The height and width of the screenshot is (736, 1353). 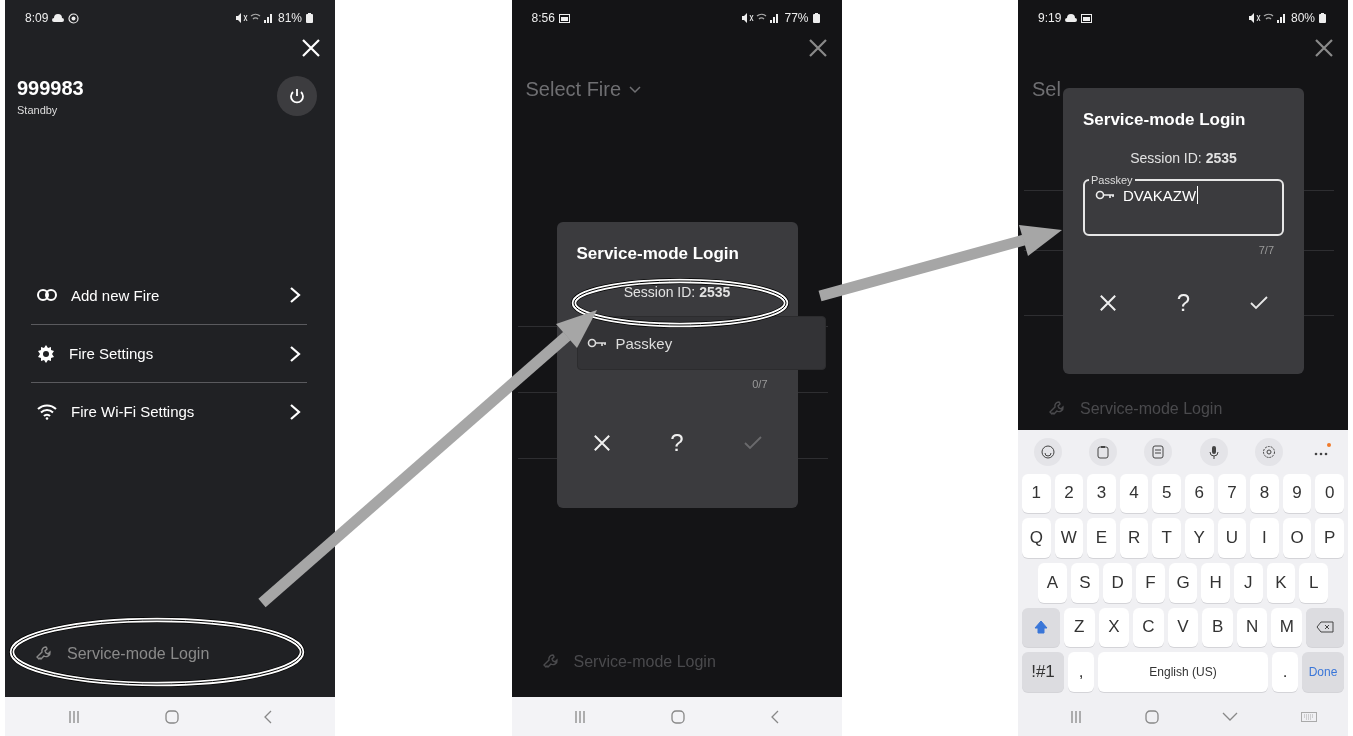 What do you see at coordinates (1046, 89) in the screenshot?
I see `fire-selector: Sel` at bounding box center [1046, 89].